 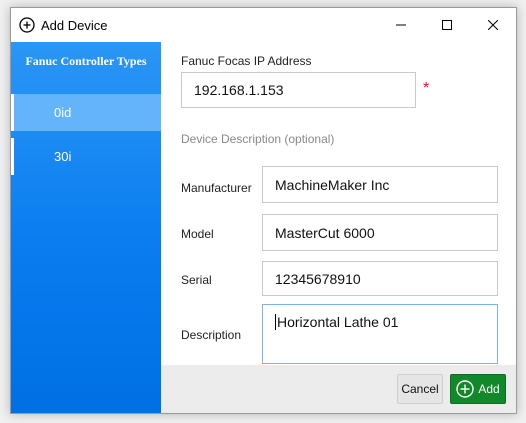 I want to click on cancel-button: Cancel, so click(x=420, y=389).